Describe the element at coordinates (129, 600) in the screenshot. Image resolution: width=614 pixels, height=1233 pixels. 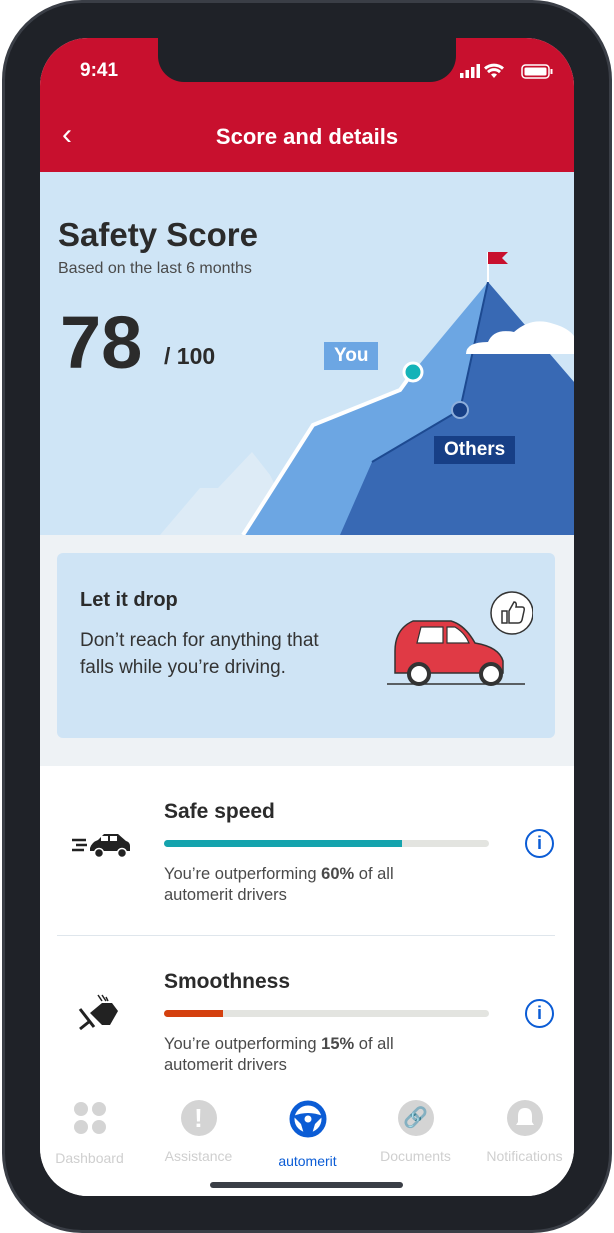
I see `tip-title: Let it drop` at that location.